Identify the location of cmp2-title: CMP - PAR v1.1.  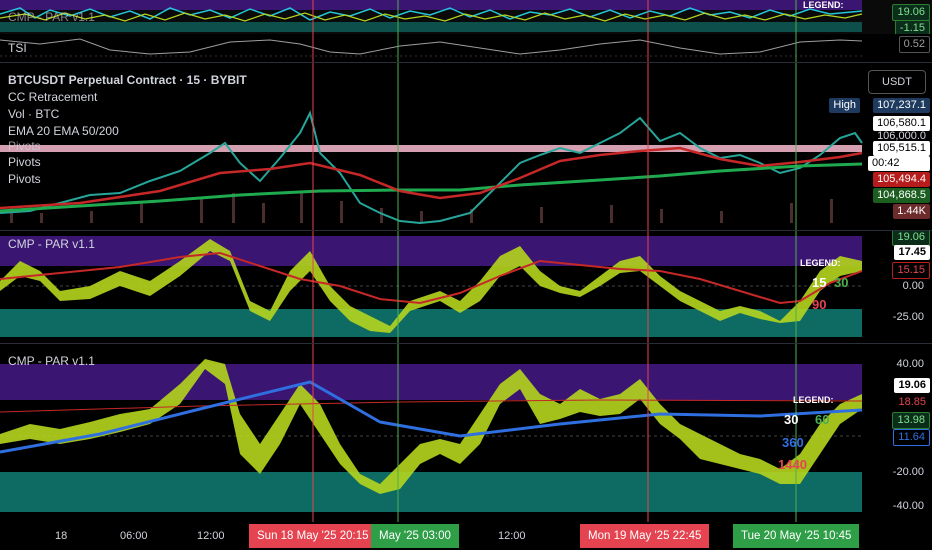
(51, 361).